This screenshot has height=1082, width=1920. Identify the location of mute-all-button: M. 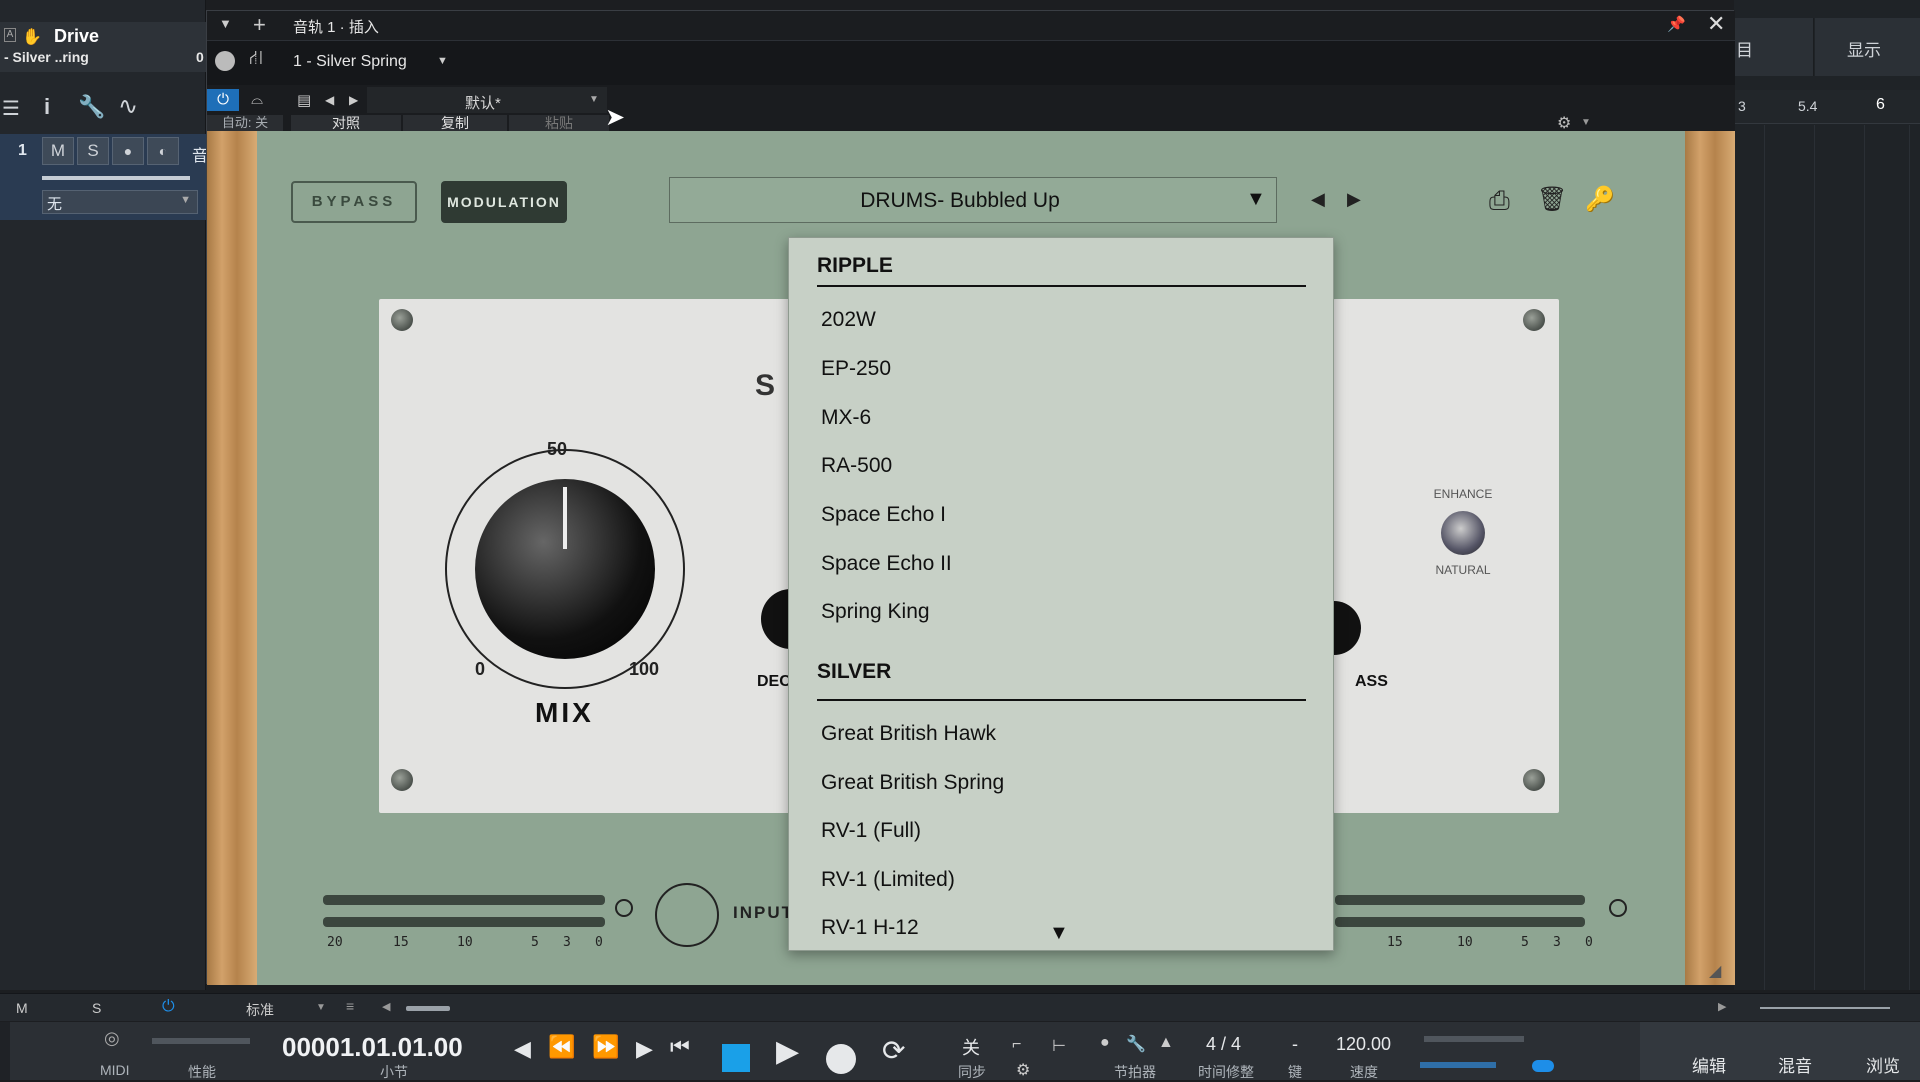
(22, 1008).